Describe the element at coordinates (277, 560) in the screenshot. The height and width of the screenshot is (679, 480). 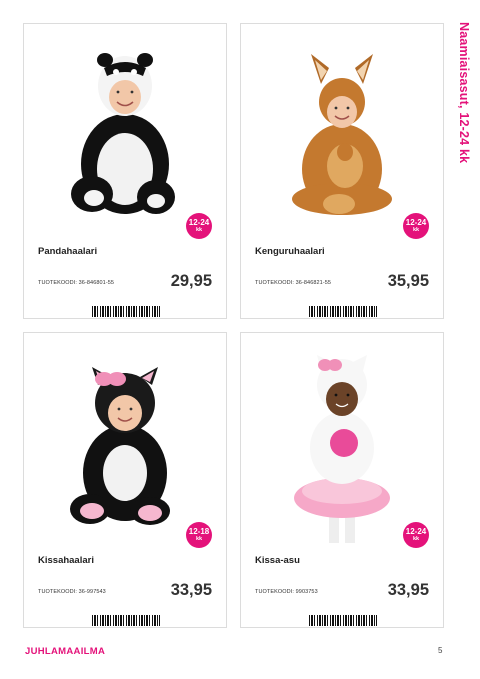
I see `product-name: Kissa-asu` at that location.